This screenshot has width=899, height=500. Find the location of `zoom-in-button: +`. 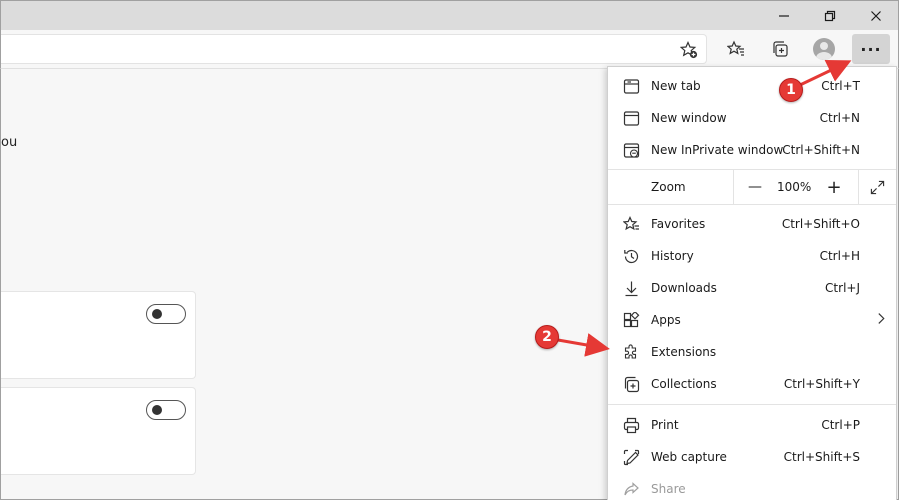

zoom-in-button: + is located at coordinates (834, 187).